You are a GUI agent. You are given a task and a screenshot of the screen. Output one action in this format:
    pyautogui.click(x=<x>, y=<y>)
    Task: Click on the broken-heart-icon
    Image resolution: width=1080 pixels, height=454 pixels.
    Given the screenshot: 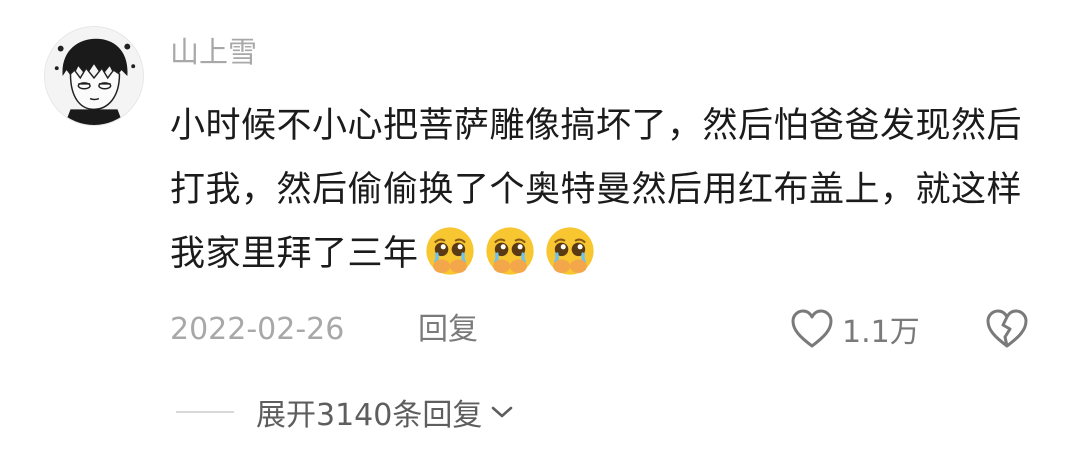 What is the action you would take?
    pyautogui.click(x=1007, y=328)
    